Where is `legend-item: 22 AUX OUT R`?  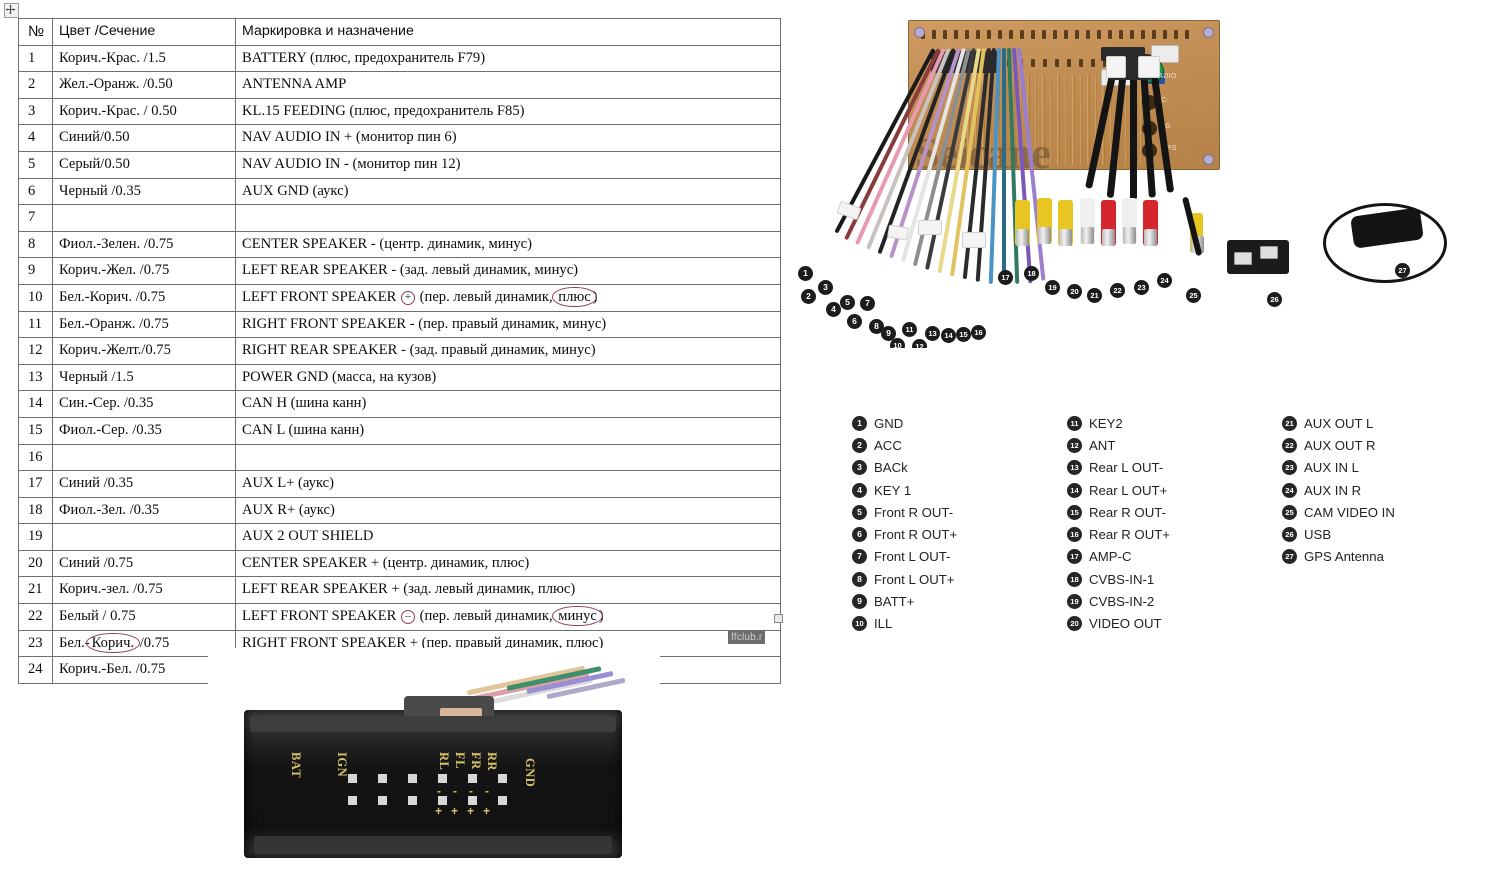 legend-item: 22 AUX OUT R is located at coordinates (1382, 445).